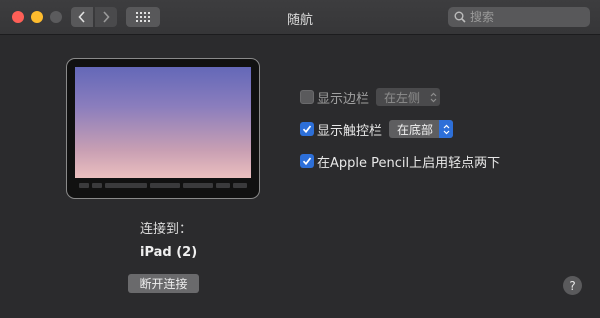 The height and width of the screenshot is (318, 600). Describe the element at coordinates (169, 252) in the screenshot. I see `device-name: iPad (2)` at that location.